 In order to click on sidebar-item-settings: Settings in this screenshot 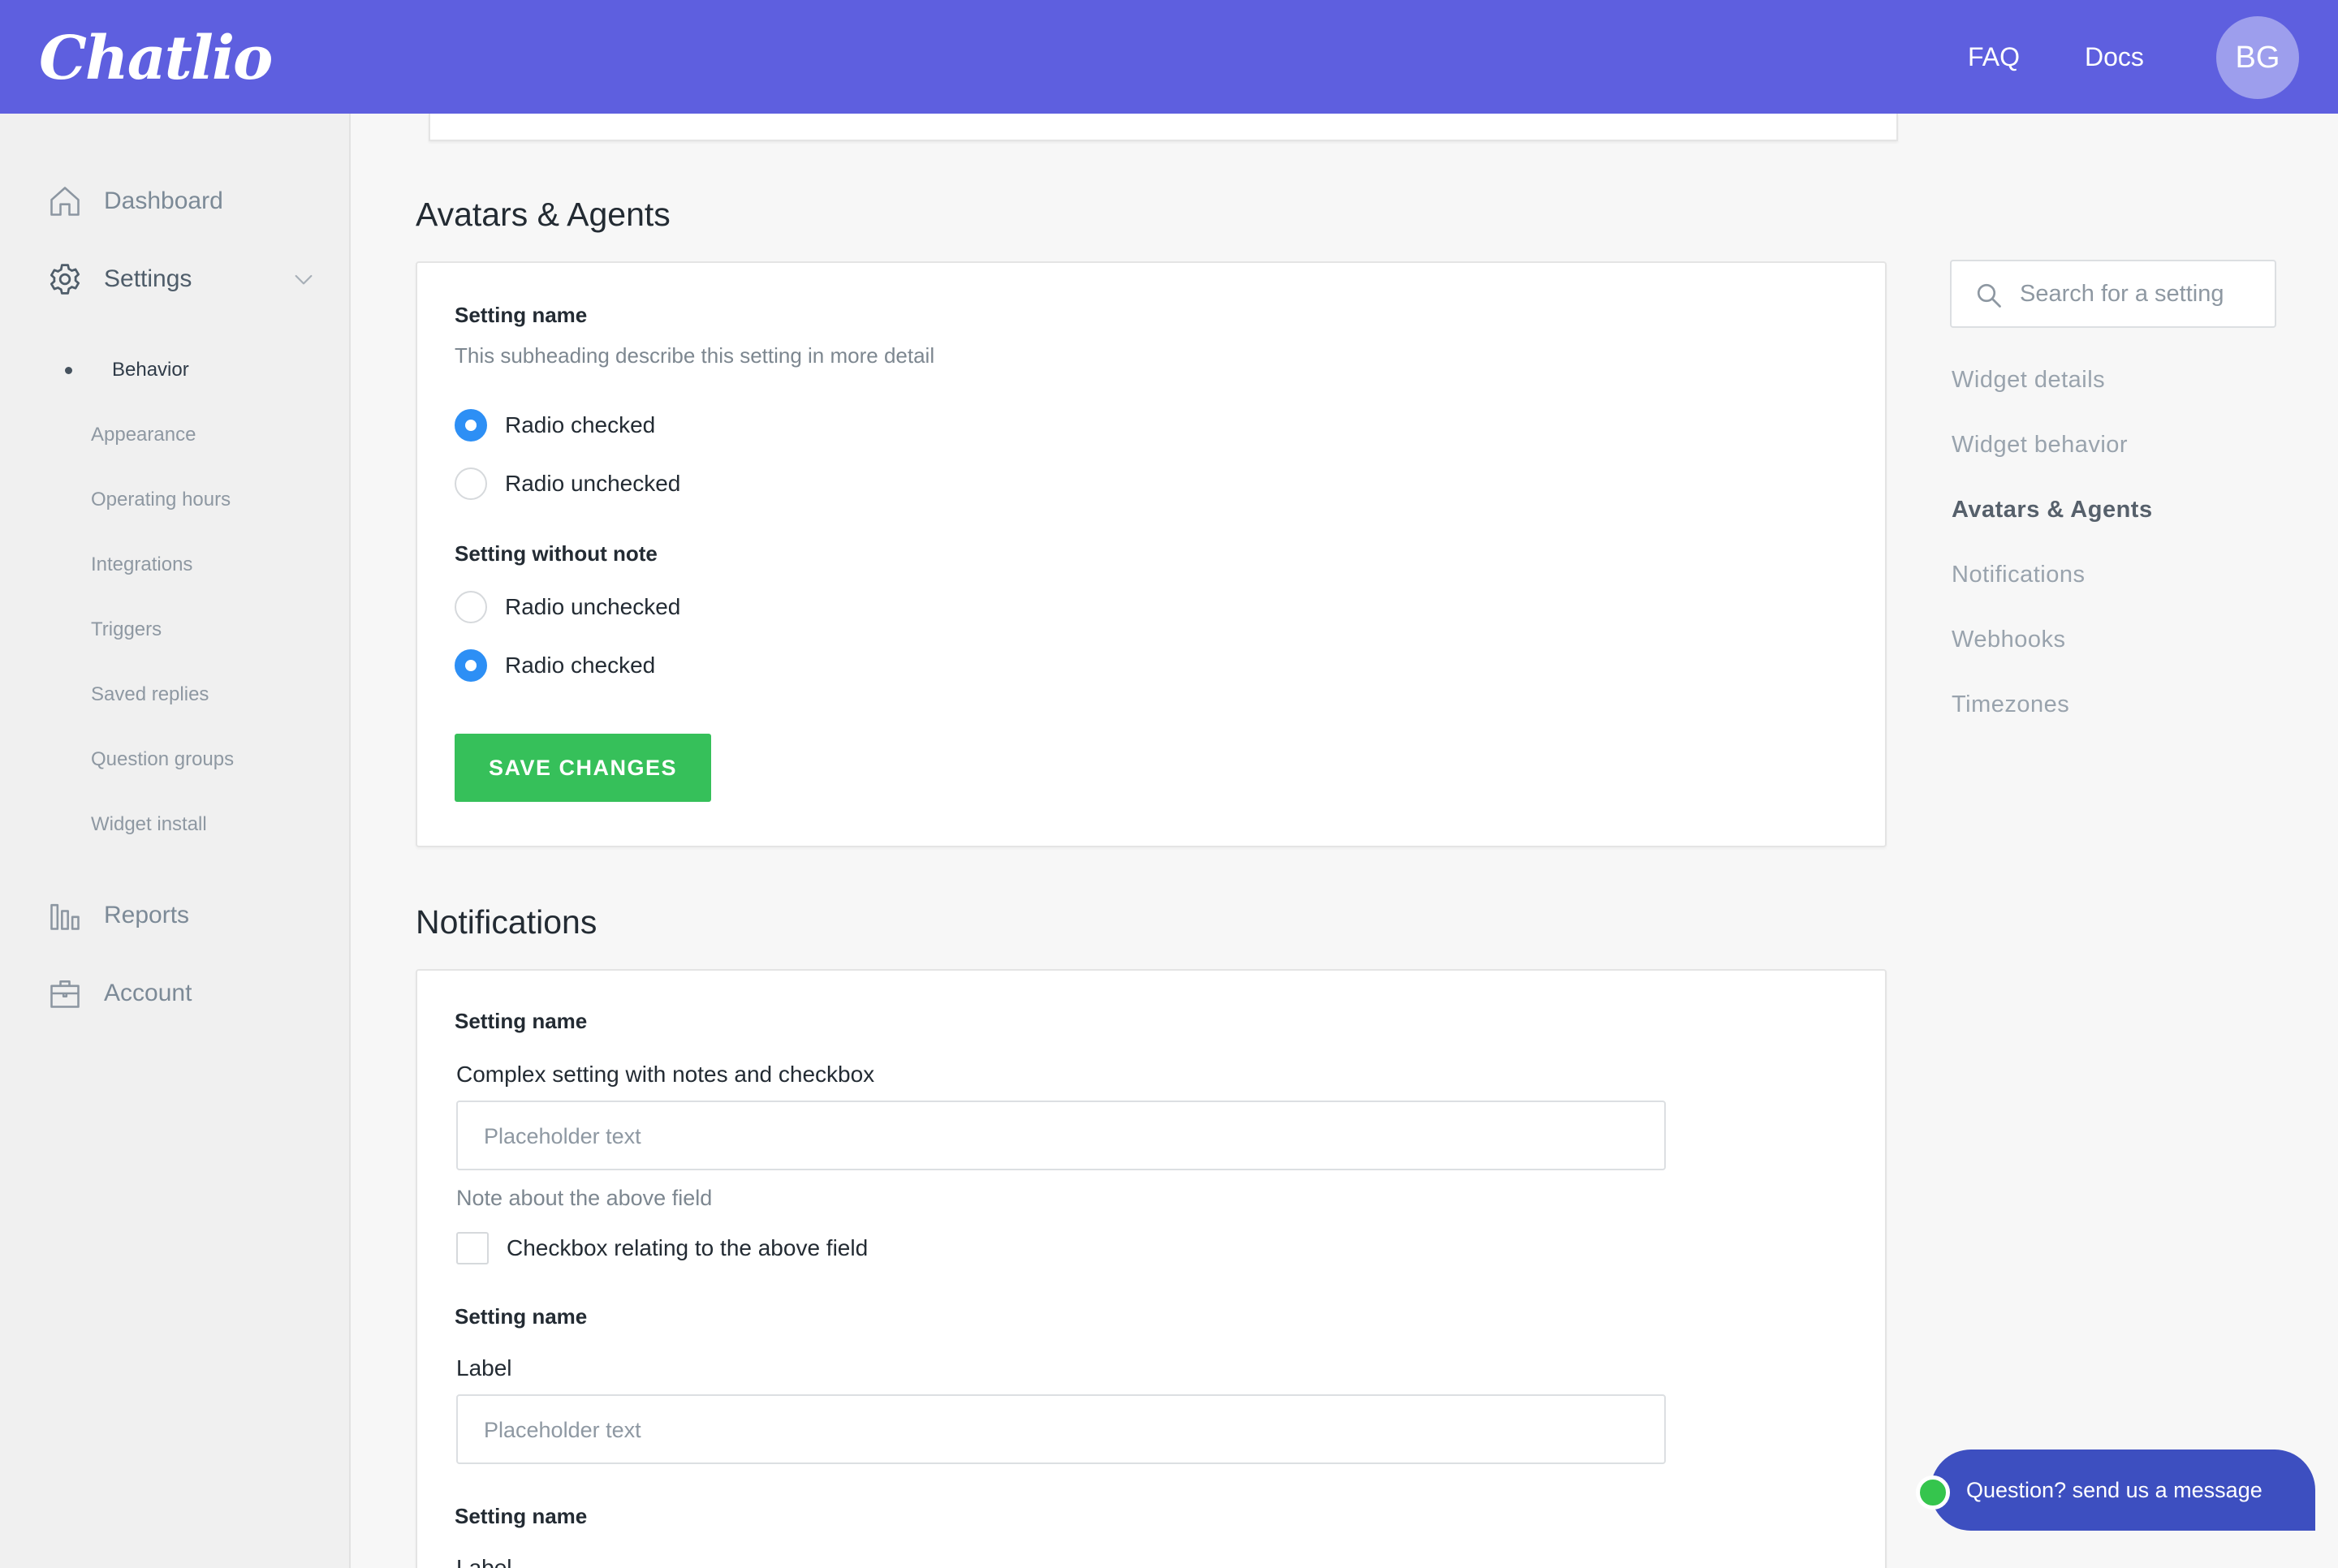, I will do `click(175, 280)`.